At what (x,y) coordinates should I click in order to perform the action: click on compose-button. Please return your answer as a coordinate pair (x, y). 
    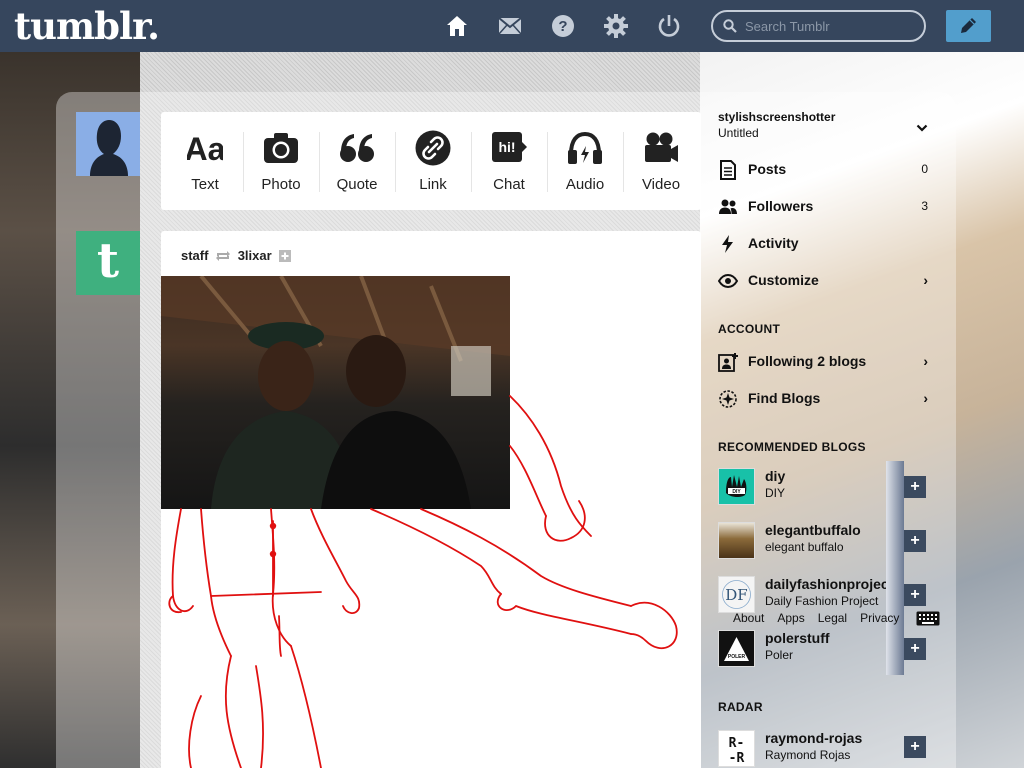
    Looking at the image, I should click on (968, 26).